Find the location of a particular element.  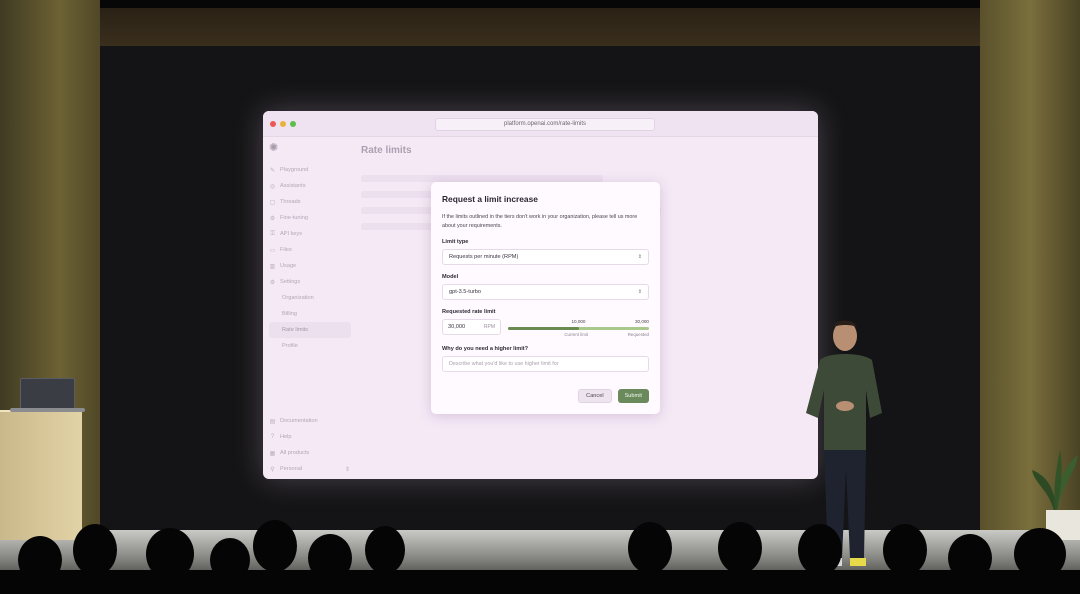

sidebar-item-all-products: ▦ All products is located at coordinates (310, 453).